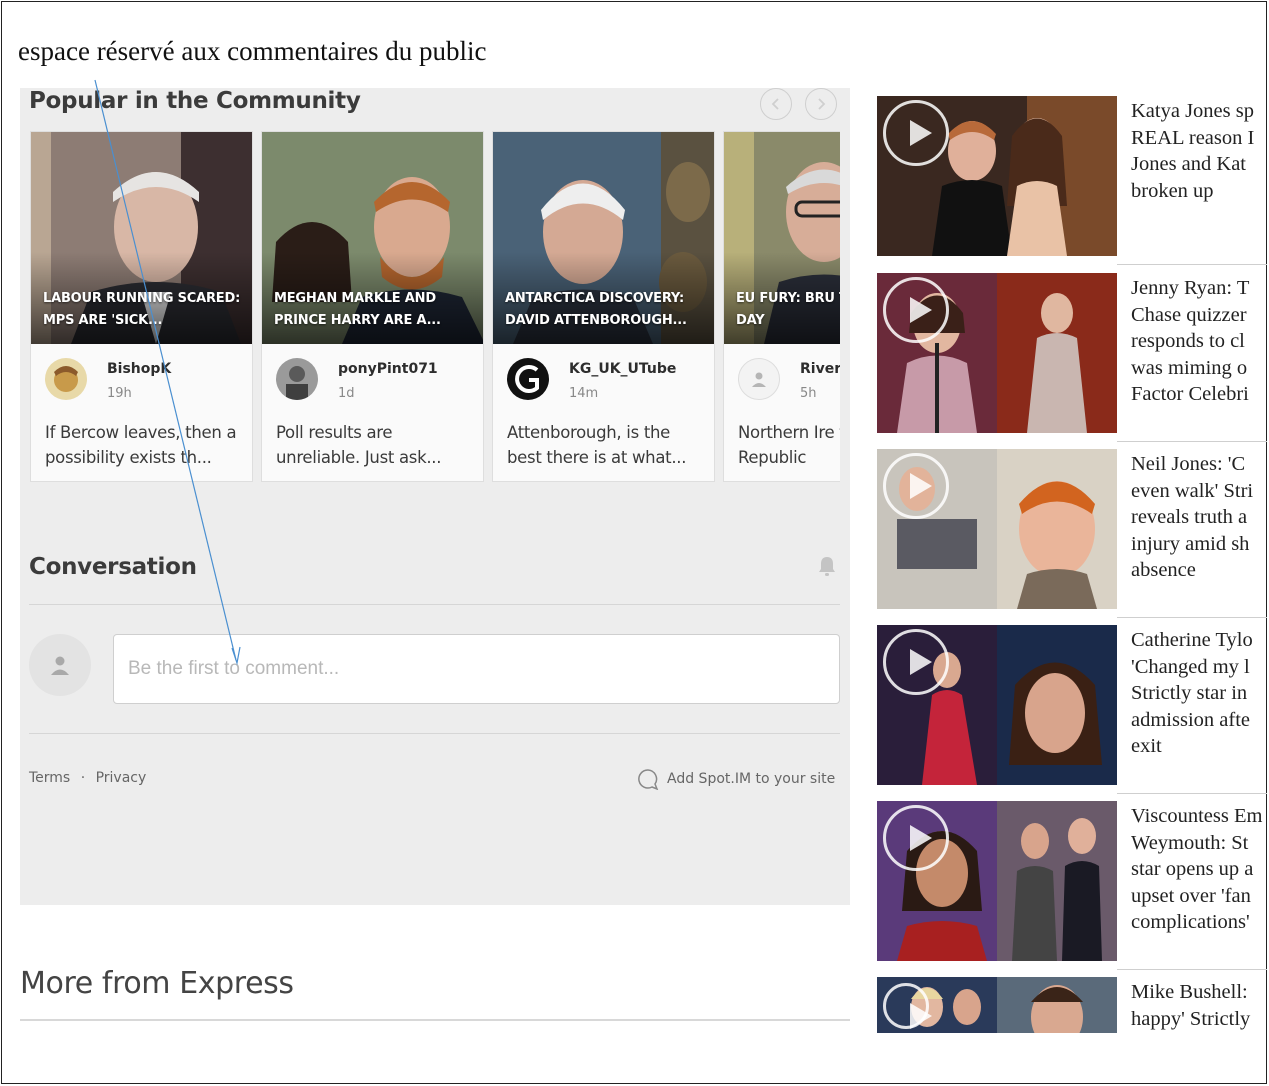 This screenshot has width=1269, height=1086. I want to click on chevron-right-icon, so click(822, 104).